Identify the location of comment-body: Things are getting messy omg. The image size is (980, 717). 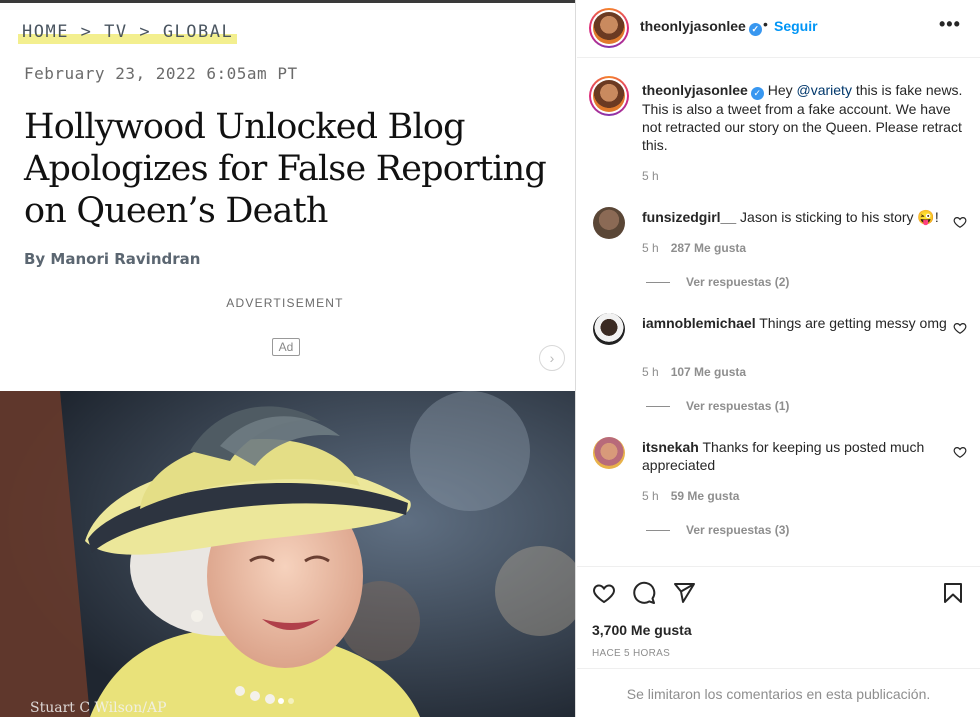
(853, 323).